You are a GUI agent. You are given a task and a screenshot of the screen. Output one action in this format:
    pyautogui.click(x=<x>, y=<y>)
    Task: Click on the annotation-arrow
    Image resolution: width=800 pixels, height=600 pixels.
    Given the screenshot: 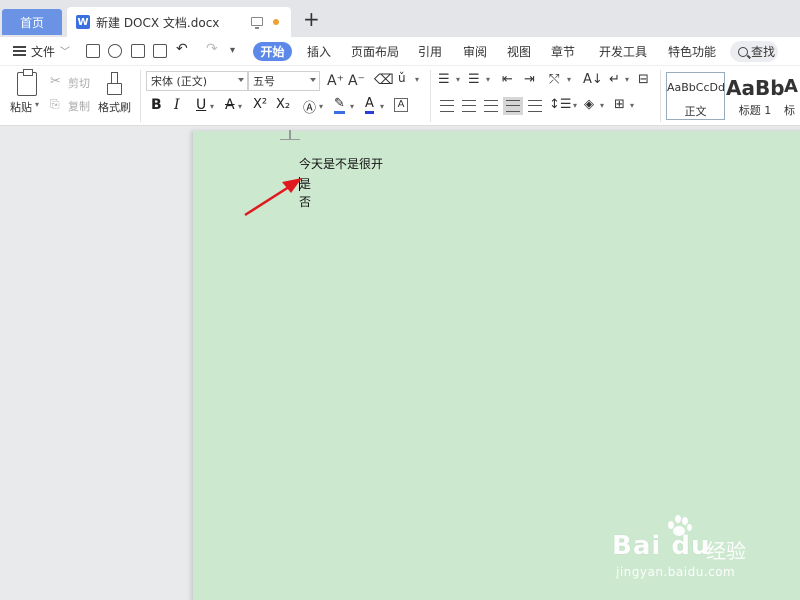 What is the action you would take?
    pyautogui.click(x=273, y=197)
    